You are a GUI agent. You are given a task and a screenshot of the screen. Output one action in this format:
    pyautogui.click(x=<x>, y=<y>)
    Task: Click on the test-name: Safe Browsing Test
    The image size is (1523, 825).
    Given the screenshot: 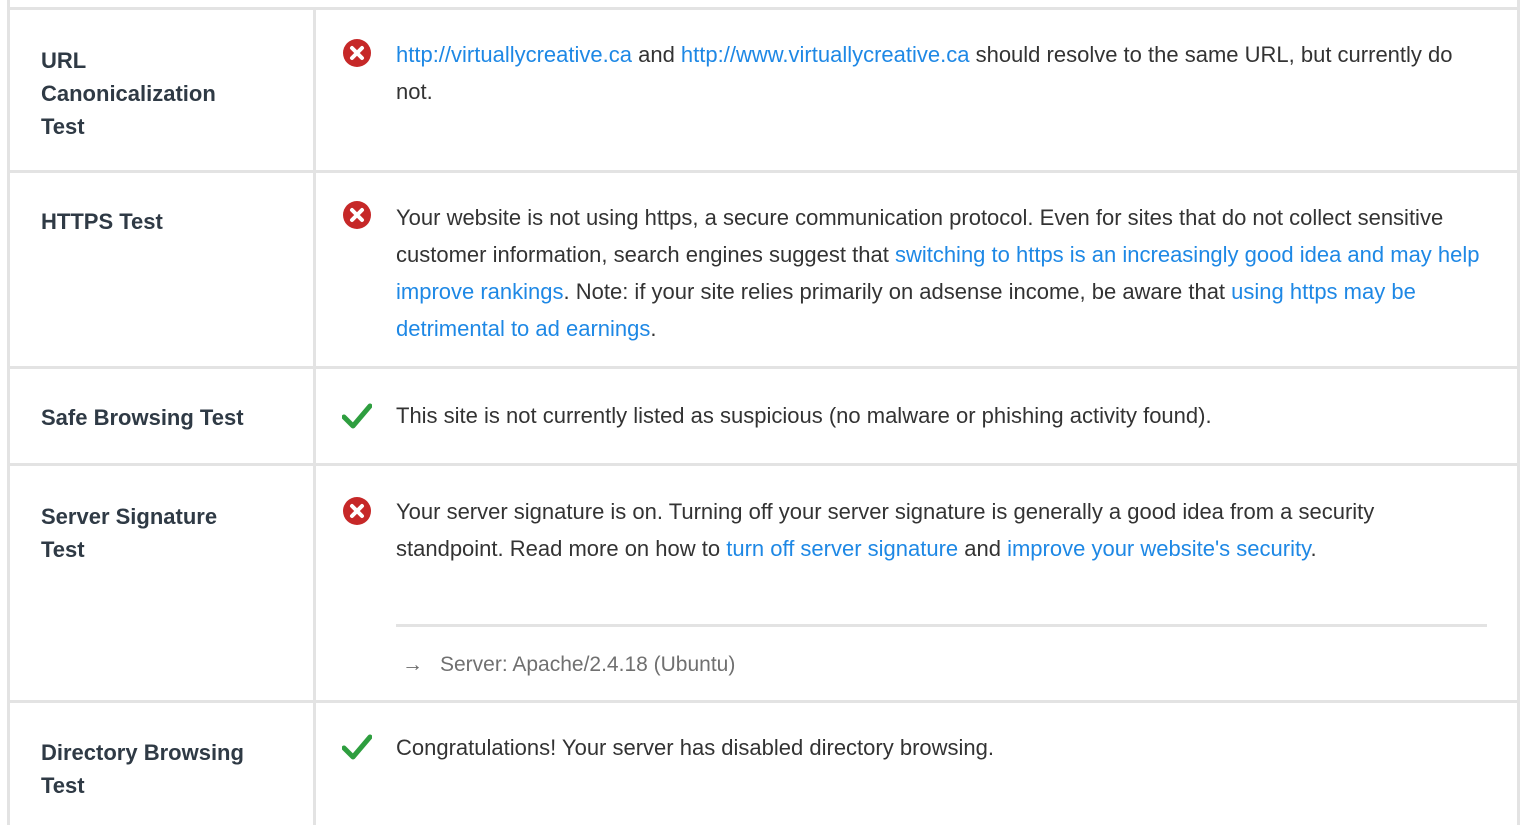 What is the action you would take?
    pyautogui.click(x=142, y=417)
    